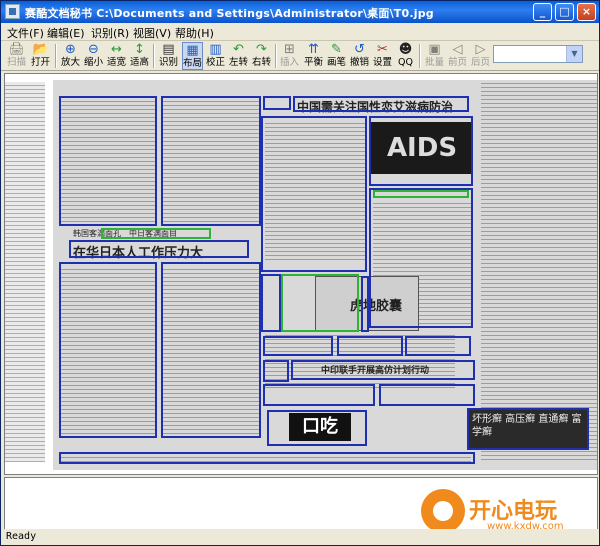 This screenshot has width=600, height=546. What do you see at coordinates (300, 32) in the screenshot?
I see `menu-bar: 文件(F) 编辑(E) 识别(R) 视图(V) 帮助(H)` at bounding box center [300, 32].